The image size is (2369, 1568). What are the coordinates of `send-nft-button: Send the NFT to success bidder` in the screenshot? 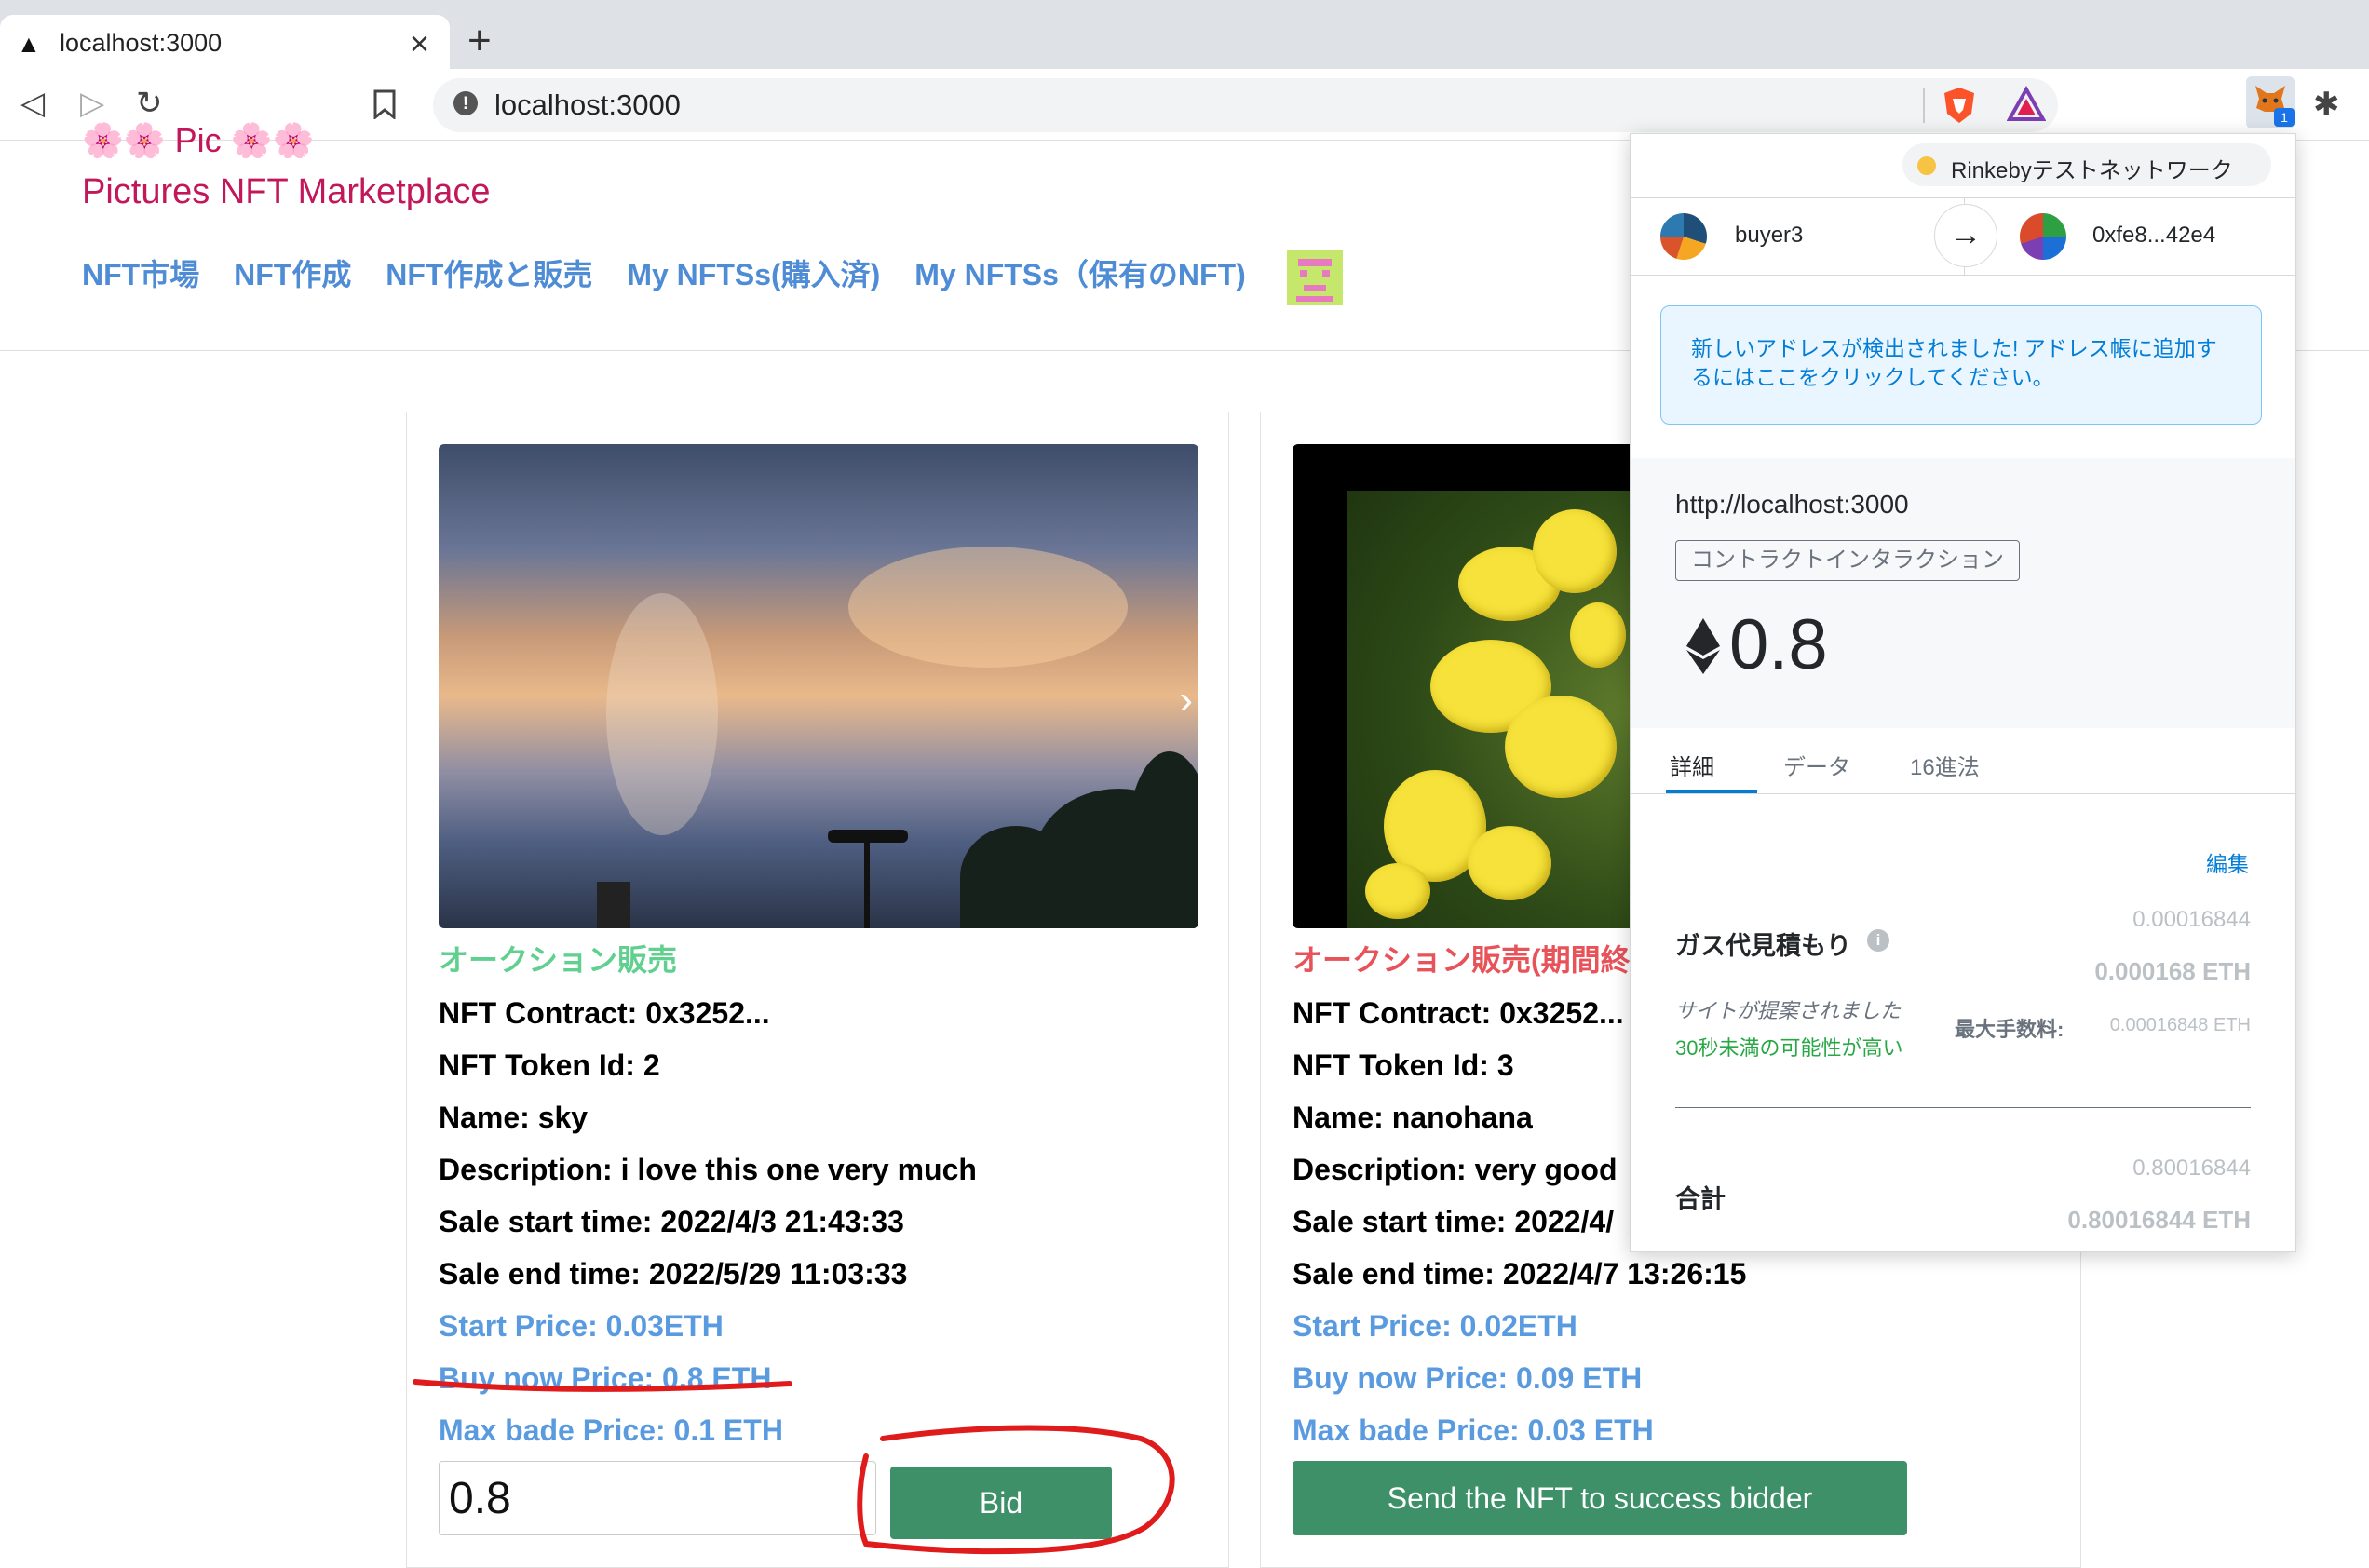 It's located at (1600, 1498).